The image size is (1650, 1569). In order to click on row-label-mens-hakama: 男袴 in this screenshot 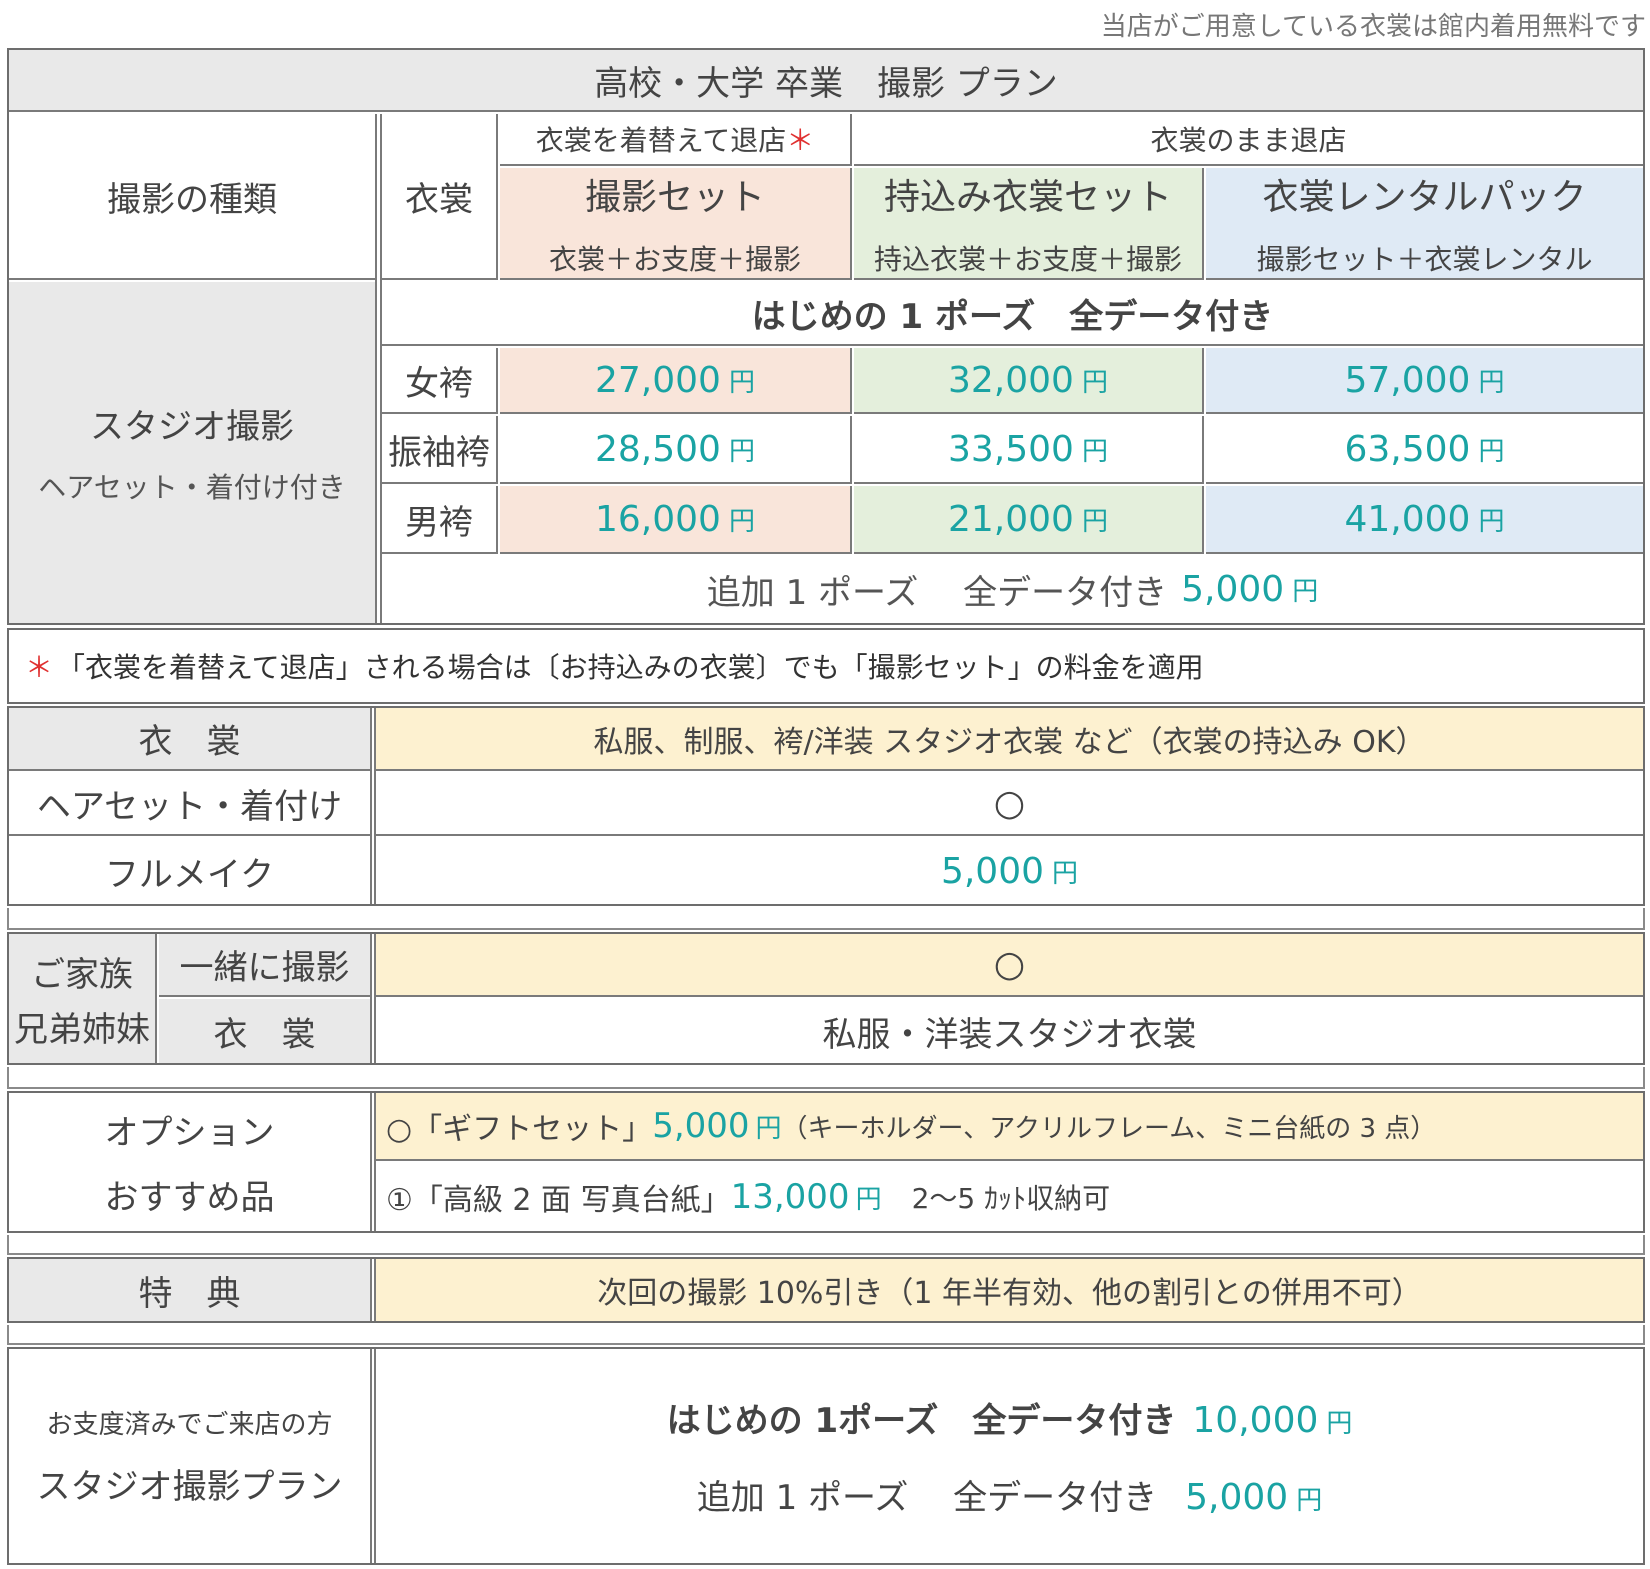, I will do `click(440, 520)`.